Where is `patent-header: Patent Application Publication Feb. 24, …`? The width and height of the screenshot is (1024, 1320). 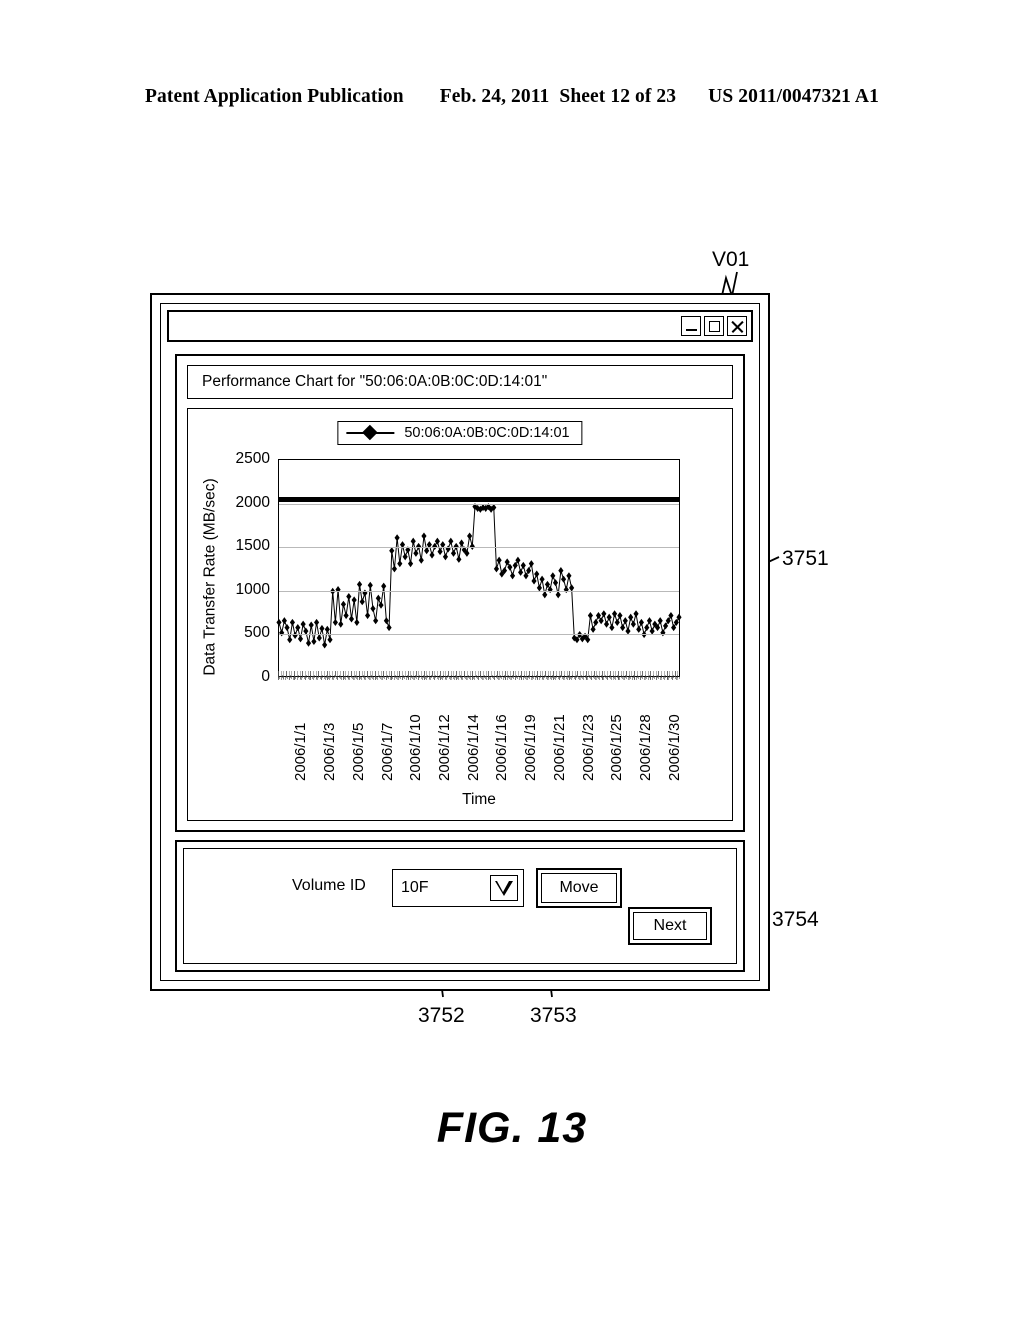 patent-header: Patent Application Publication Feb. 24, … is located at coordinates (512, 97).